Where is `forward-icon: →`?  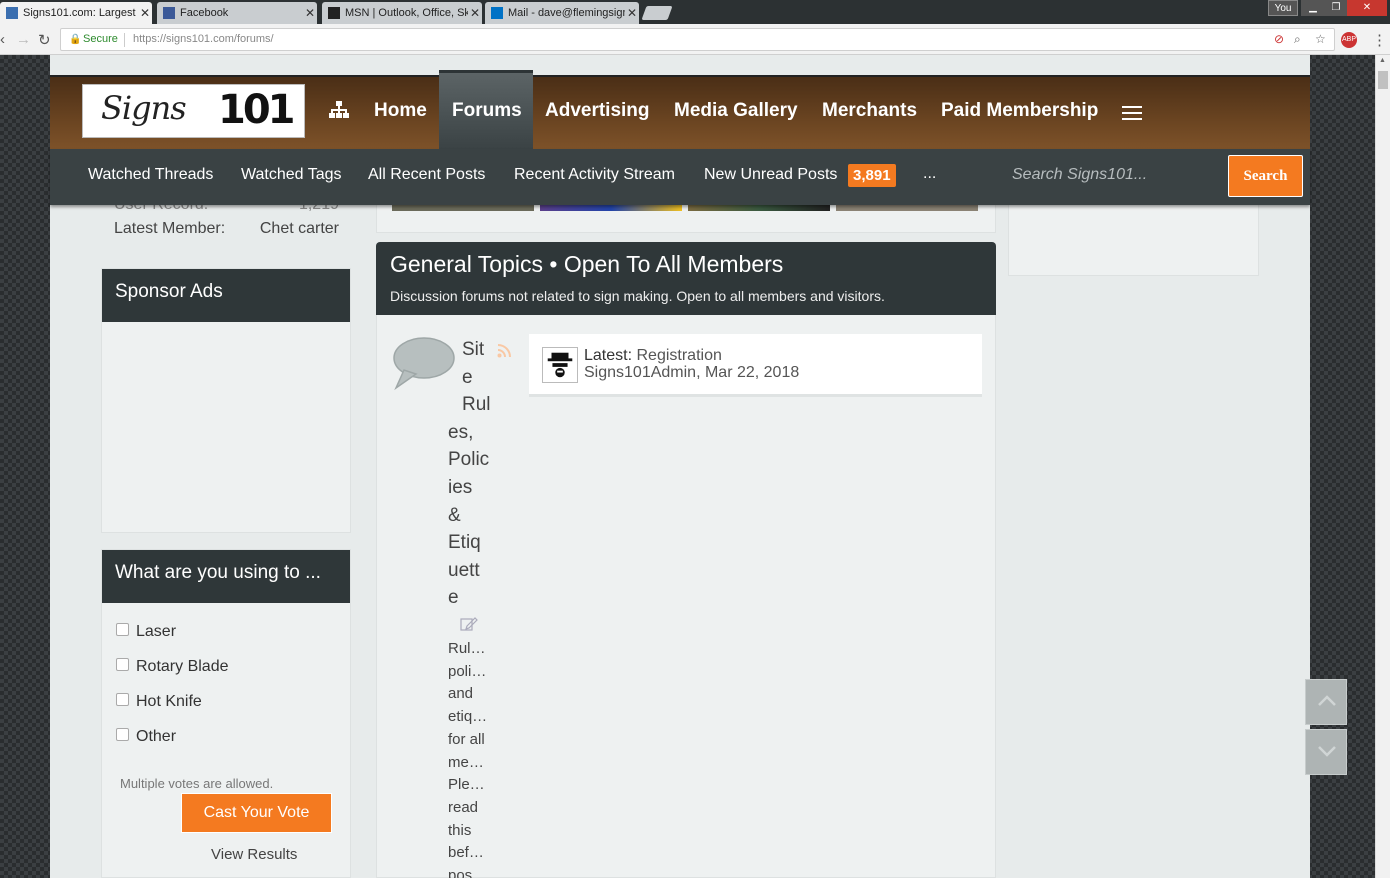 forward-icon: → is located at coordinates (23, 39).